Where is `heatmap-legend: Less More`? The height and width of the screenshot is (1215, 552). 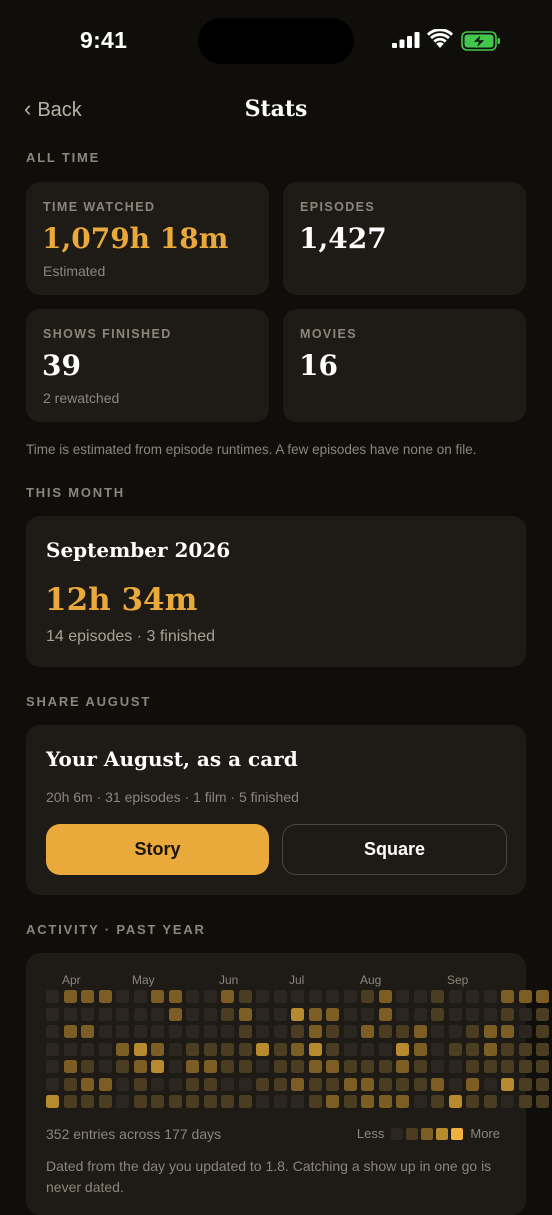
heatmap-legend: Less More is located at coordinates (428, 1133).